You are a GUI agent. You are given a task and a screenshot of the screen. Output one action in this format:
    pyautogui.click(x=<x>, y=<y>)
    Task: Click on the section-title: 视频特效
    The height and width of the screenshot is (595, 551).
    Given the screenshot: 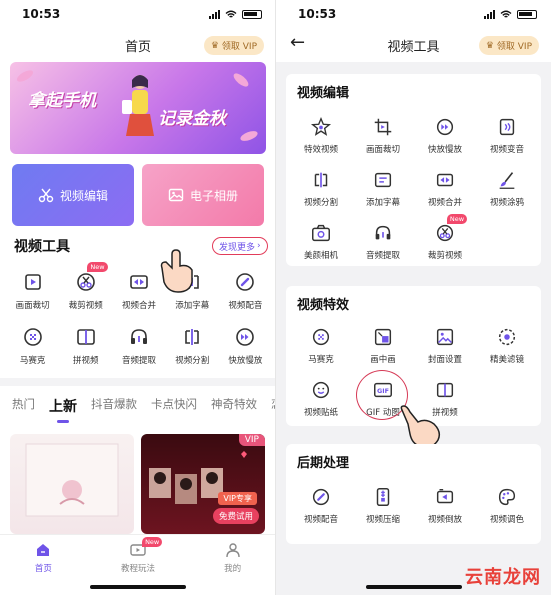 What is the action you would take?
    pyautogui.click(x=323, y=305)
    